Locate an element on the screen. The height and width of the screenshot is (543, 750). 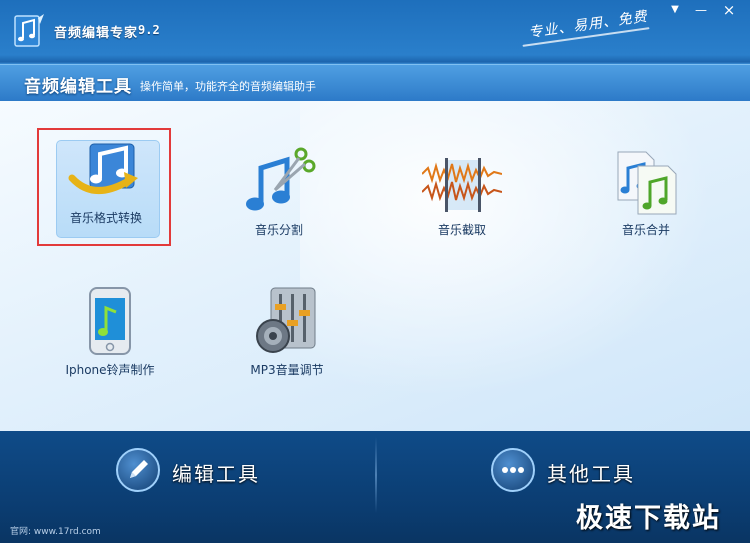
volume-mixer-icon is located at coordinates (286, 320).